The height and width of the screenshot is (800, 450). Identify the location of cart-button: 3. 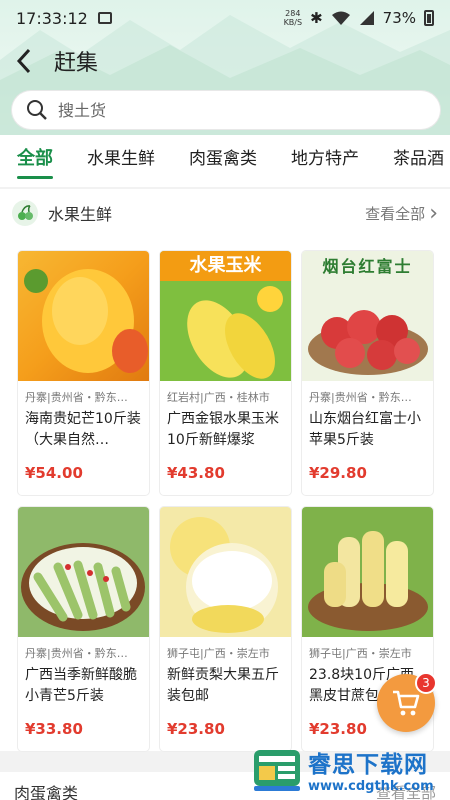
(407, 702).